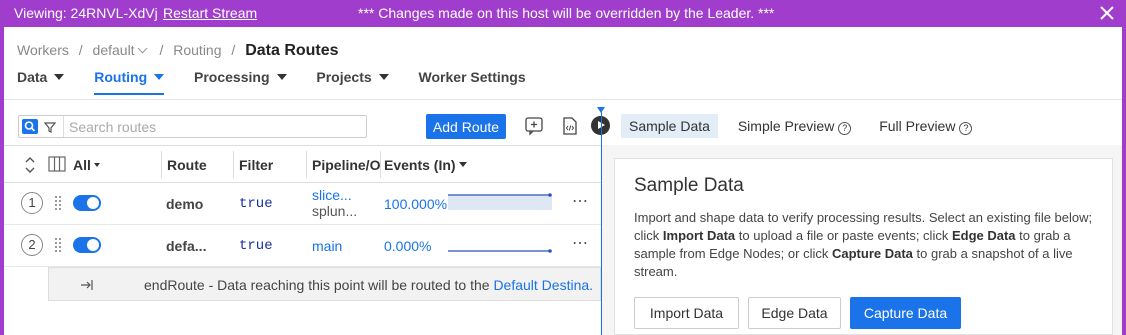 The image size is (1126, 335). What do you see at coordinates (302, 164) in the screenshot?
I see `table-header: All Route Filter Pipeline/O Events (In)` at bounding box center [302, 164].